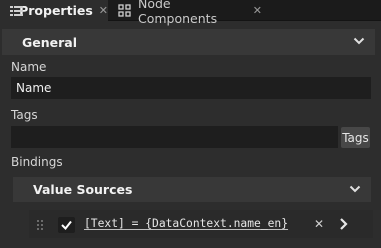 The image size is (381, 248). I want to click on value-source-item: [Text] = {DataContext.name_en} ✕, so click(201, 224).